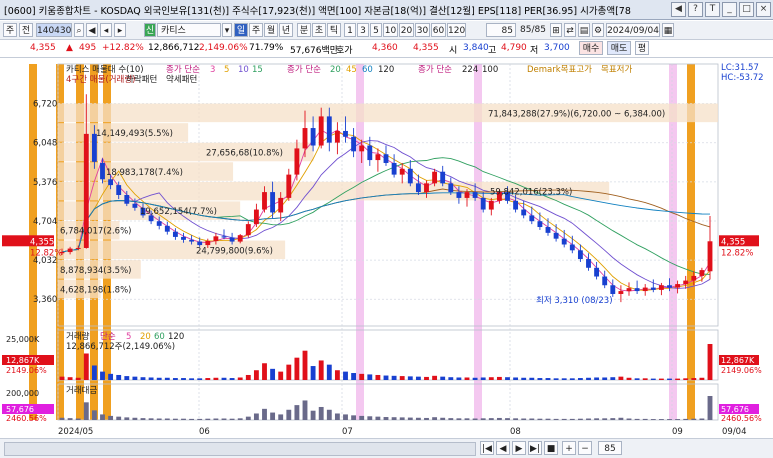 The height and width of the screenshot is (458, 773). Describe the element at coordinates (633, 30) in the screenshot. I see `date-input: 2024/09/04` at that location.